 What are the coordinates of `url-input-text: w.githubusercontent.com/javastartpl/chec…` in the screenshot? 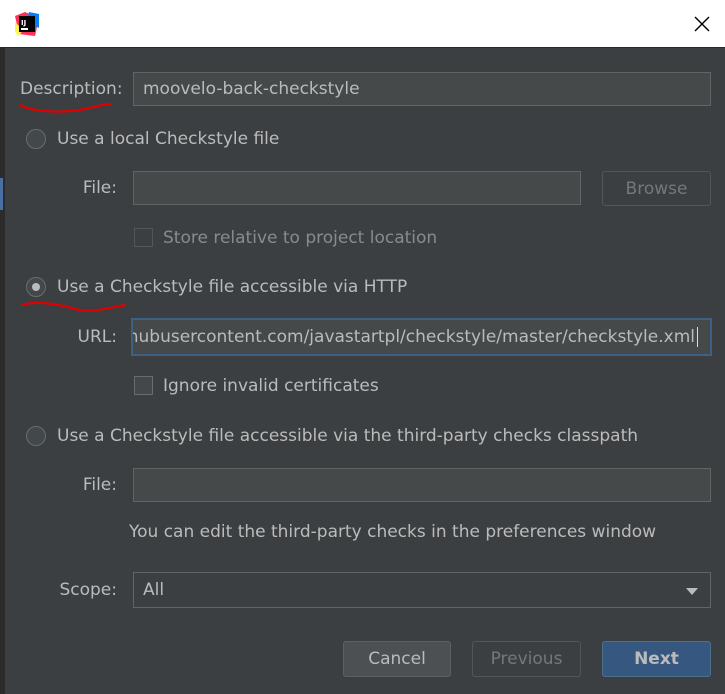 It's located at (414, 337).